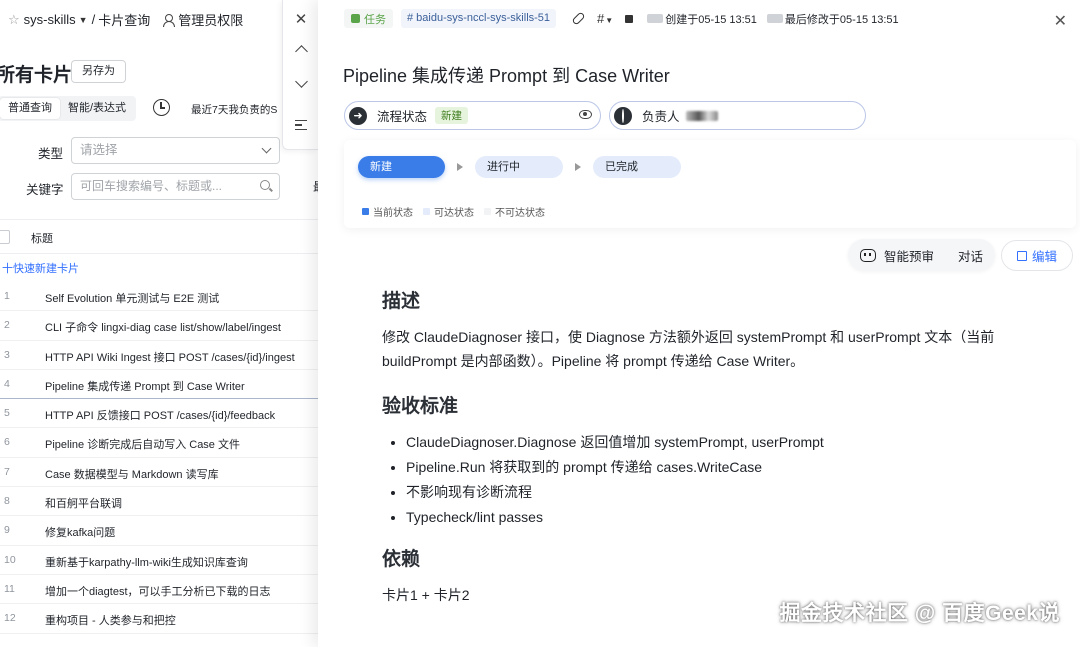 This screenshot has width=1080, height=647. Describe the element at coordinates (729, 492) in the screenshot. I see `acceptance-item: 不影响现有诊断流程` at that location.